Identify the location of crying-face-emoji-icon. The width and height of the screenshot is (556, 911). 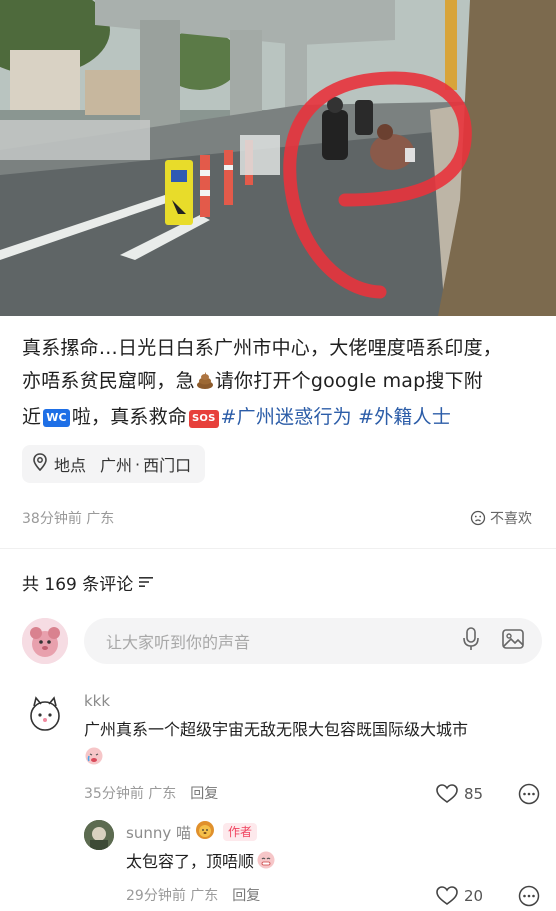
(94, 760).